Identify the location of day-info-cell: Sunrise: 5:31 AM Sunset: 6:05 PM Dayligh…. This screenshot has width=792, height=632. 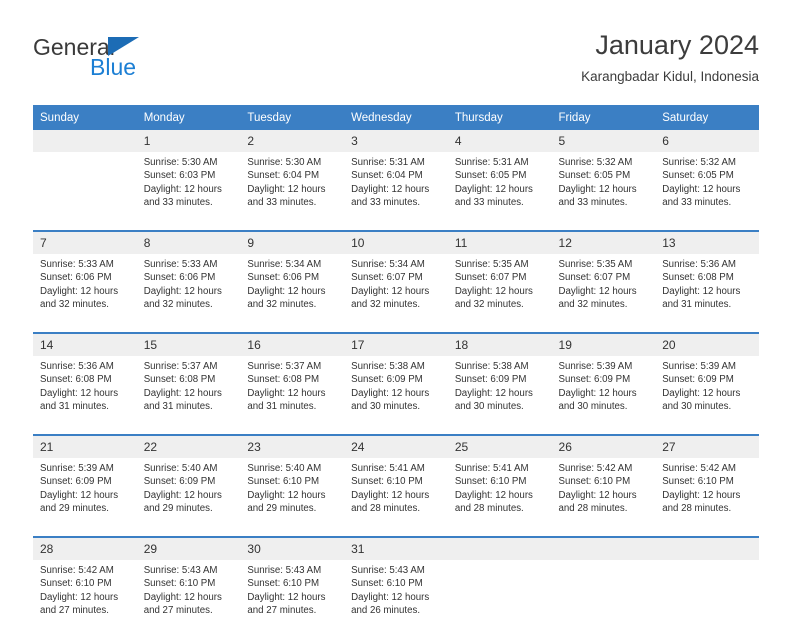
(499, 188).